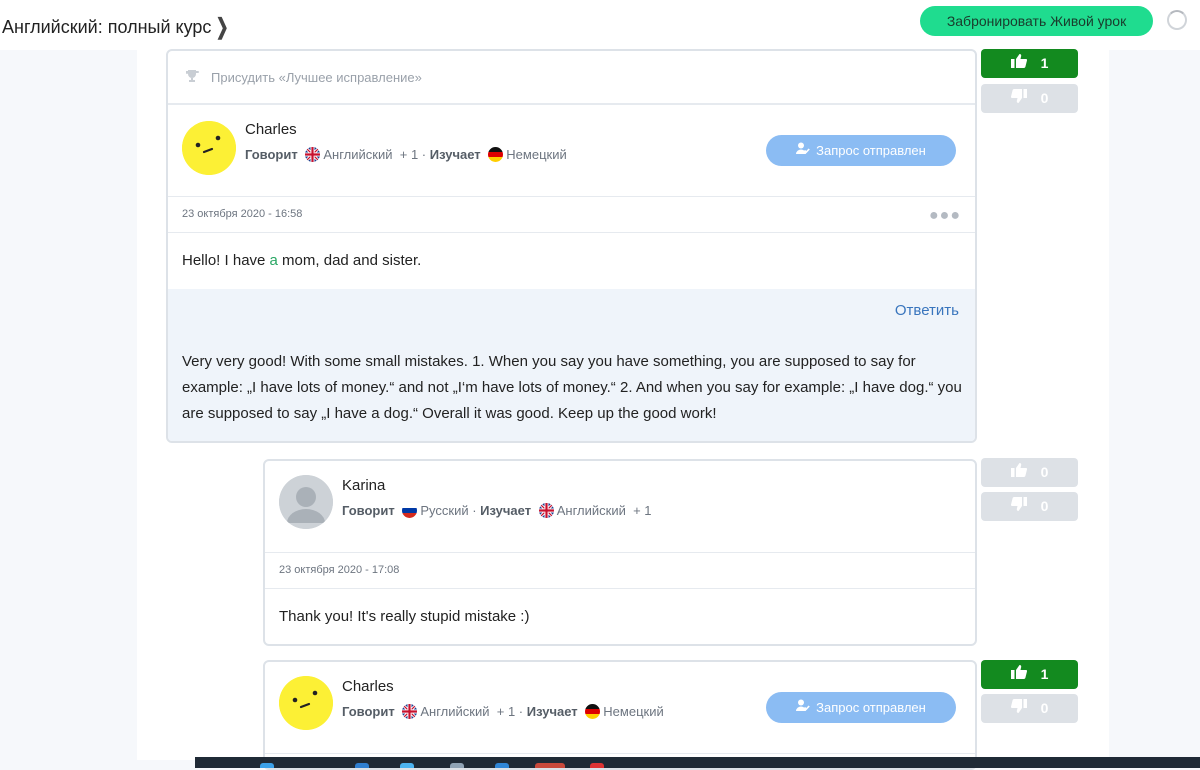 This screenshot has width=1200, height=770. I want to click on date-row: 23 октября 2020 - 17:08, so click(620, 571).